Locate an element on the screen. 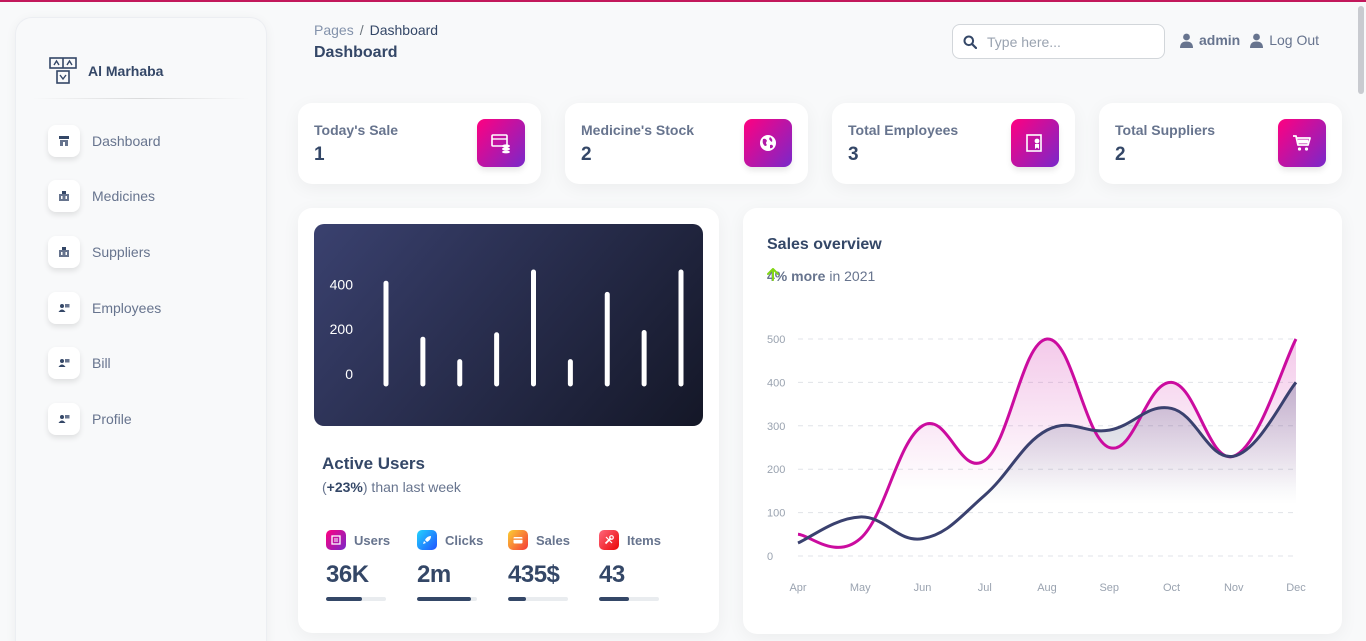 The height and width of the screenshot is (641, 1366). sidebar-item-profile: Profile is located at coordinates (141, 419).